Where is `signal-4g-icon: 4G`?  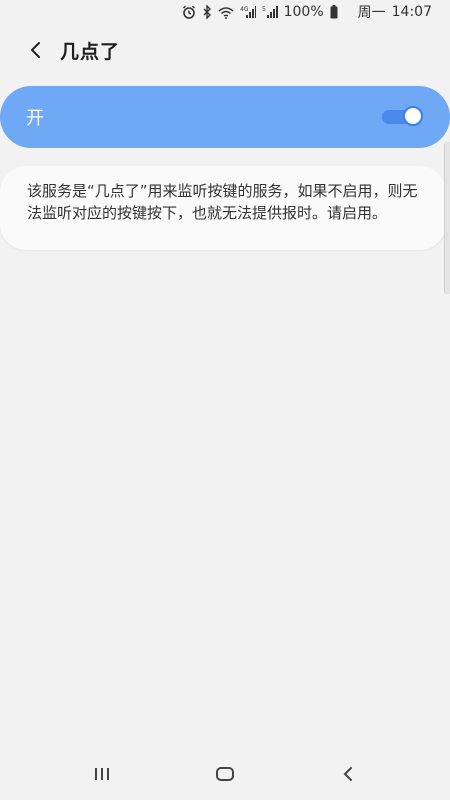 signal-4g-icon: 4G is located at coordinates (248, 12).